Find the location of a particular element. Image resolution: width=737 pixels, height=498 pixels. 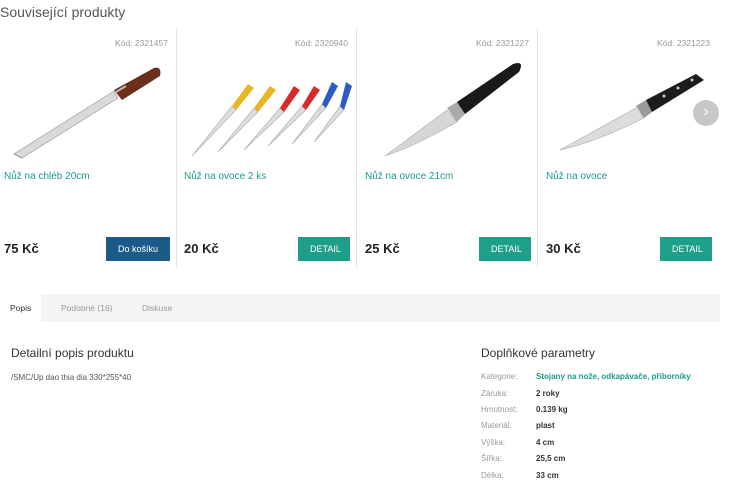

product-card: Kód: 2321223 Nůž na ovoce 30 Kč DETAIL is located at coordinates (630, 148).